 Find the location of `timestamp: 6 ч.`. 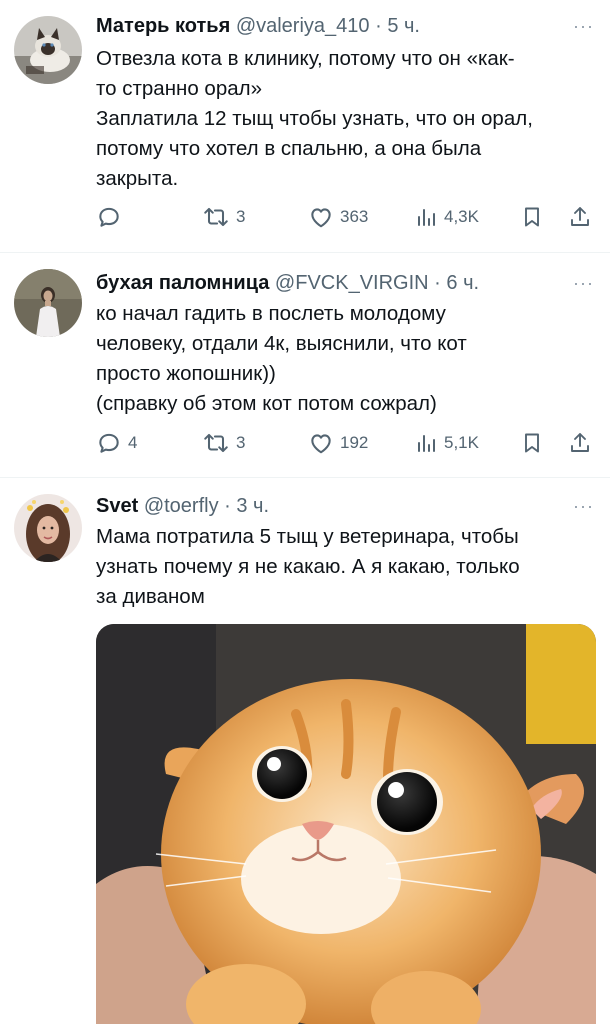

timestamp: 6 ч. is located at coordinates (462, 283).